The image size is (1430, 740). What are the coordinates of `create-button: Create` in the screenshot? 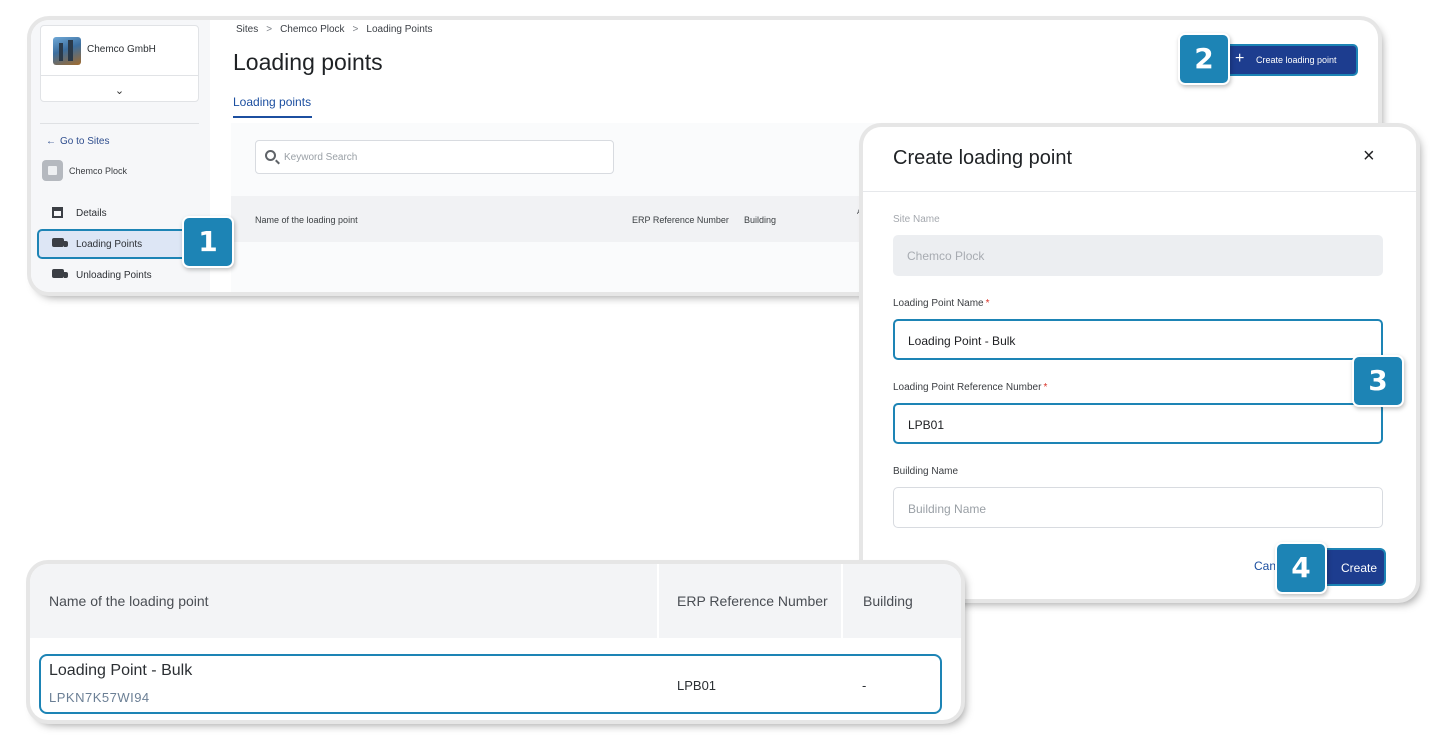 It's located at (1352, 567).